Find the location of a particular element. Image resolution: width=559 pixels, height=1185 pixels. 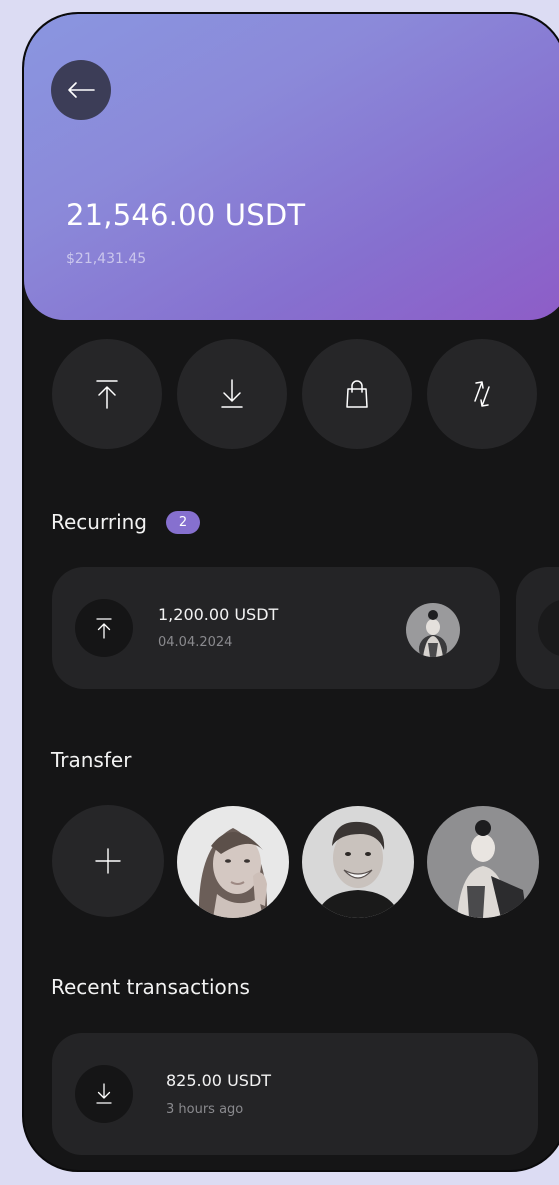

arrow-left-icon is located at coordinates (81, 90).